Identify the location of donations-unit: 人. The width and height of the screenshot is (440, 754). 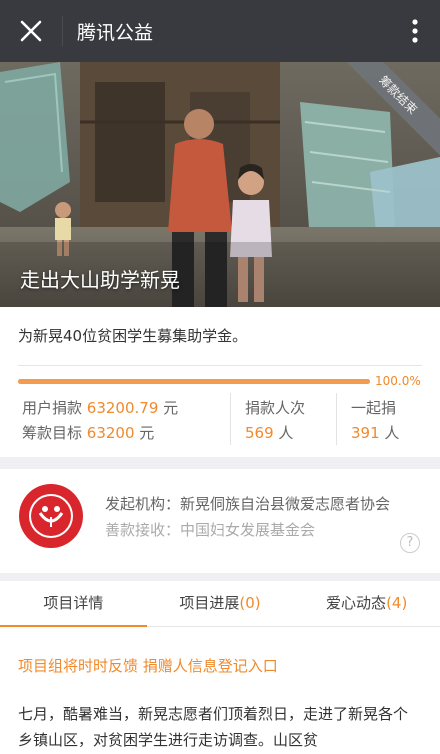
(286, 433).